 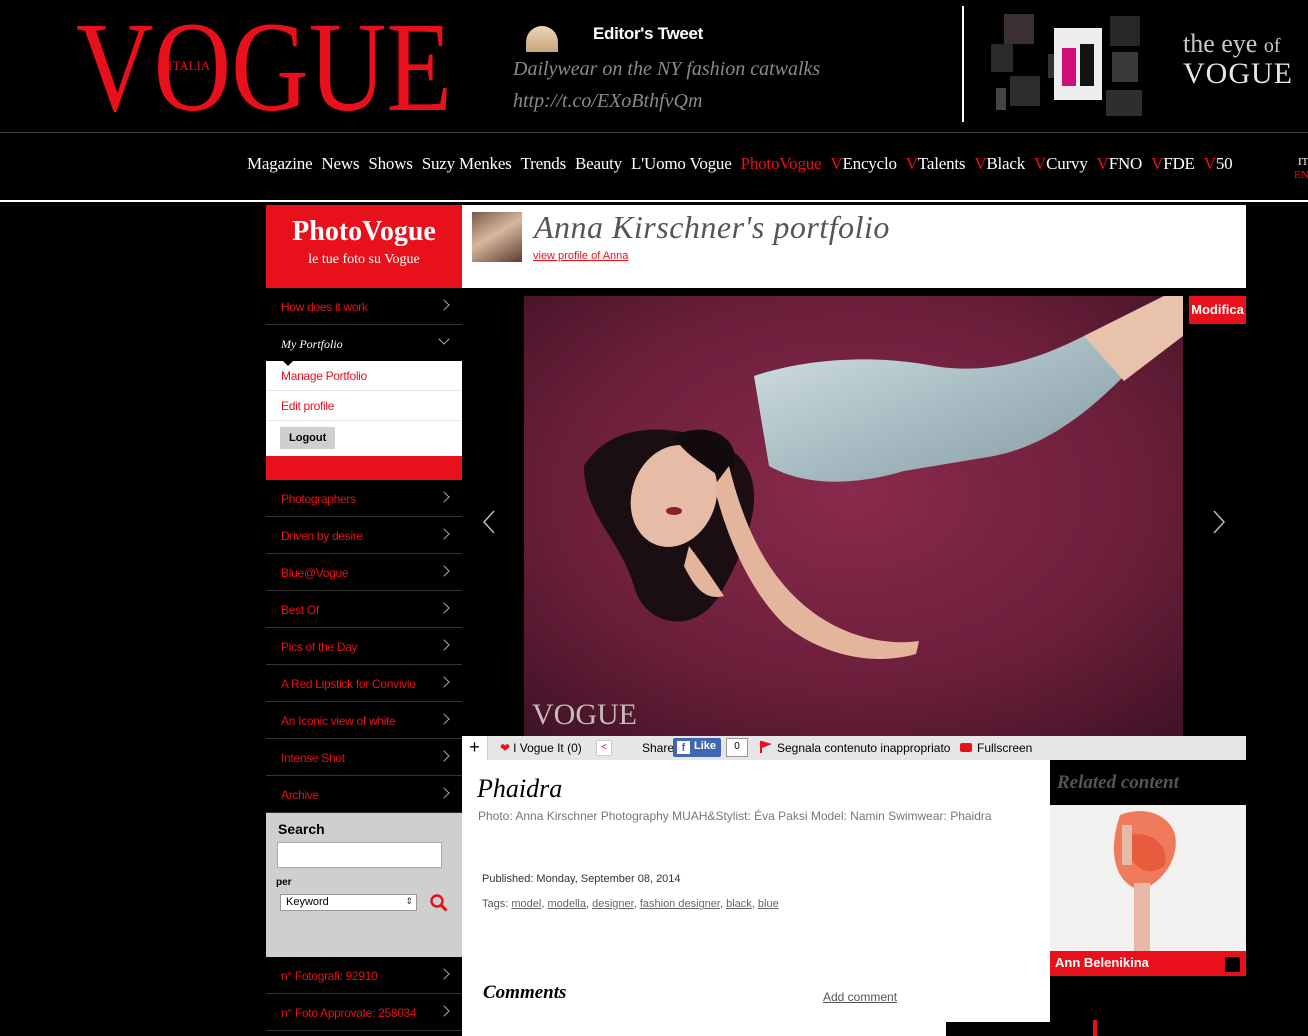 I want to click on nav-vcurvy: VCurvy, so click(x=1061, y=164).